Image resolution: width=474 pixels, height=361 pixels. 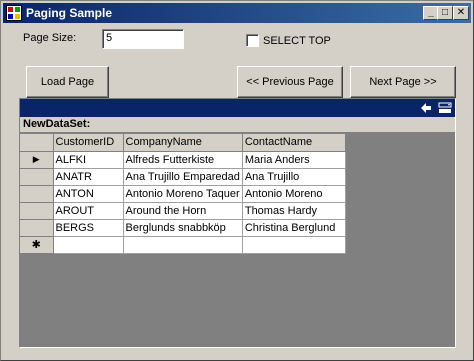 I want to click on next-page-button: Next Page >>, so click(x=403, y=82).